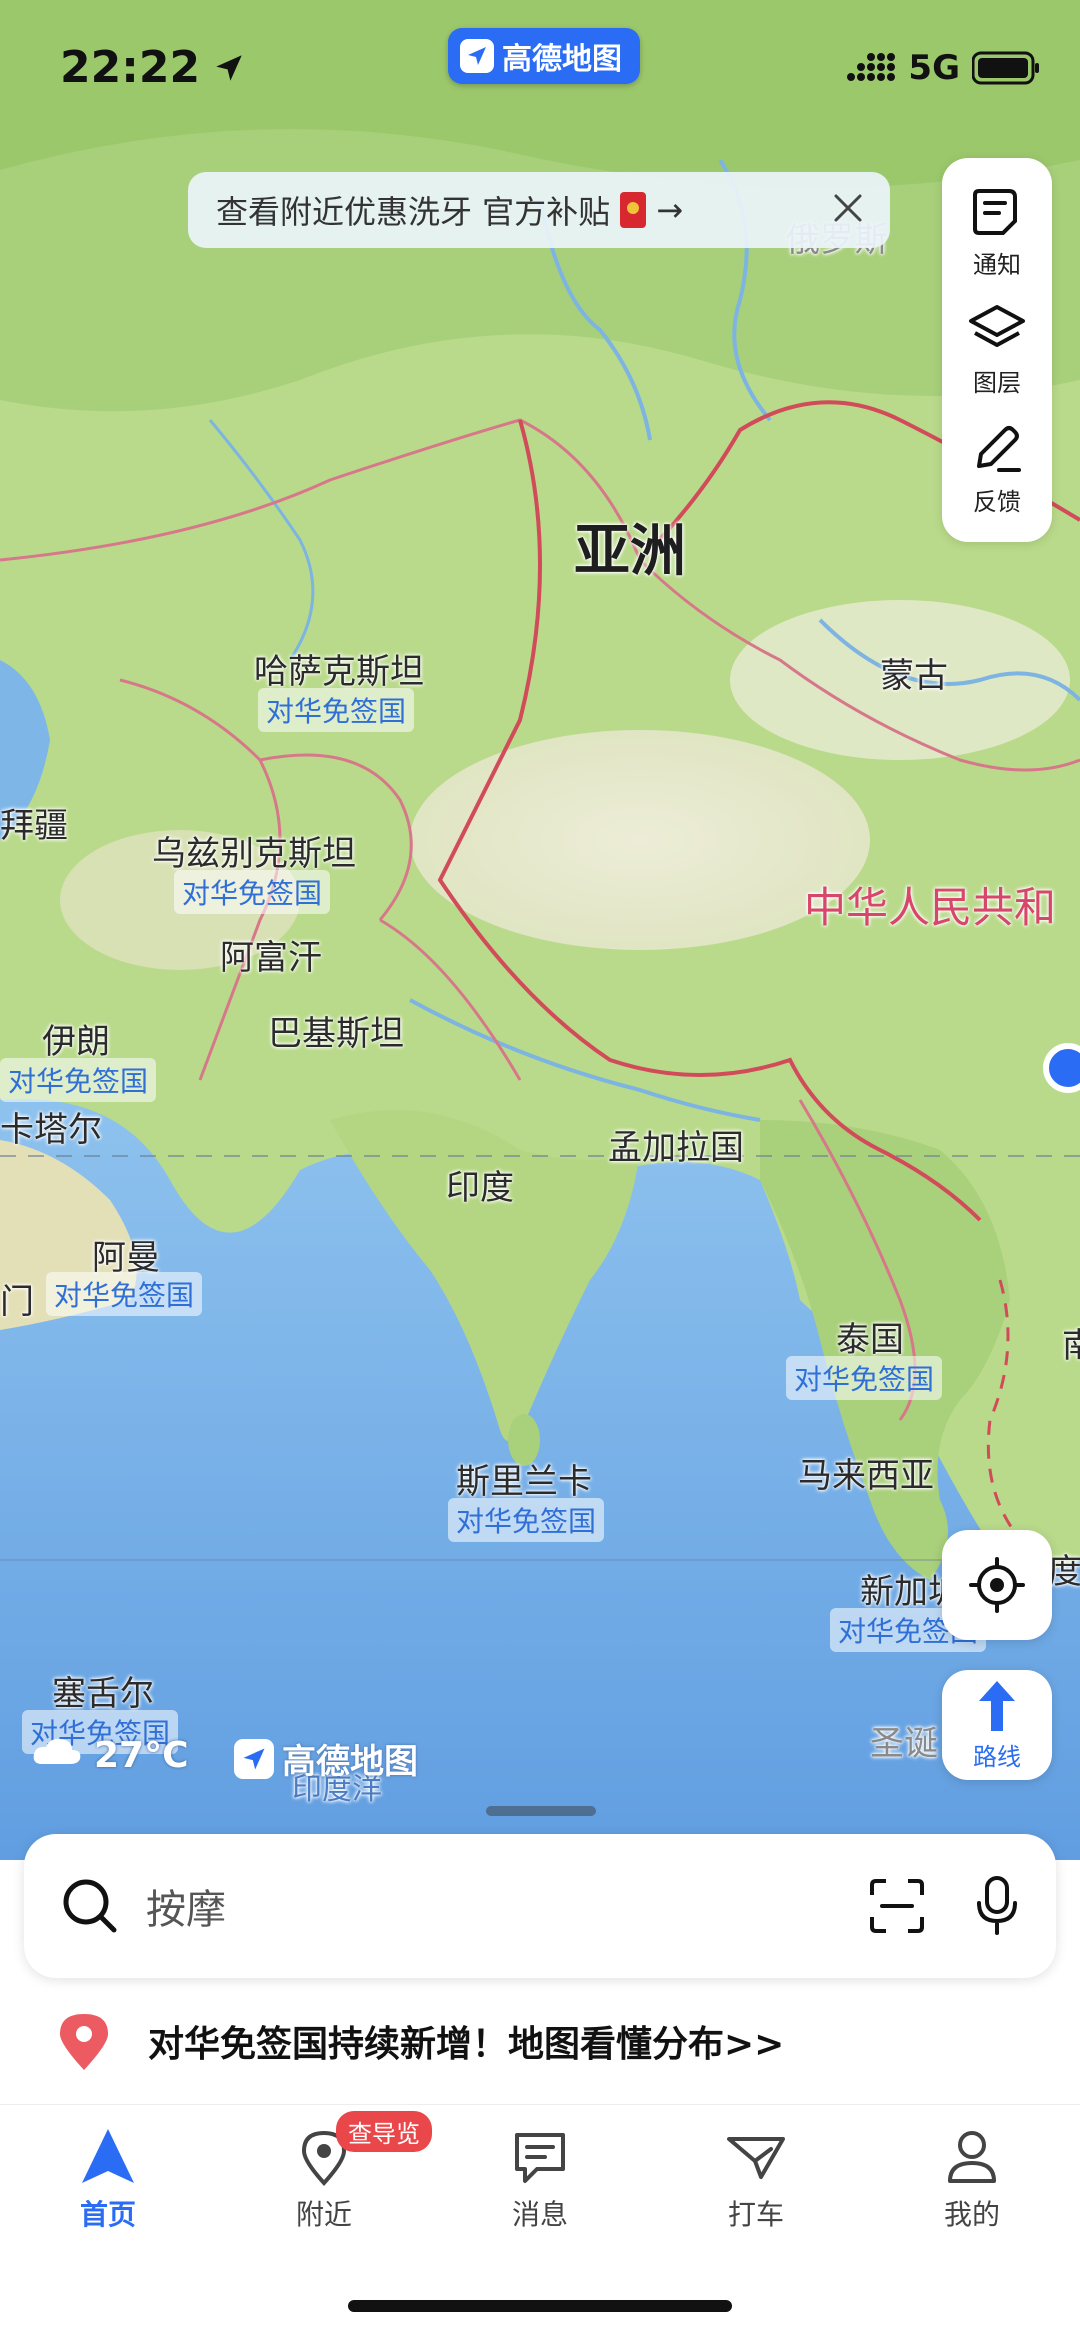  Describe the element at coordinates (252, 892) in the screenshot. I see `visa-tag-uzbekistan: 对华免签国` at that location.